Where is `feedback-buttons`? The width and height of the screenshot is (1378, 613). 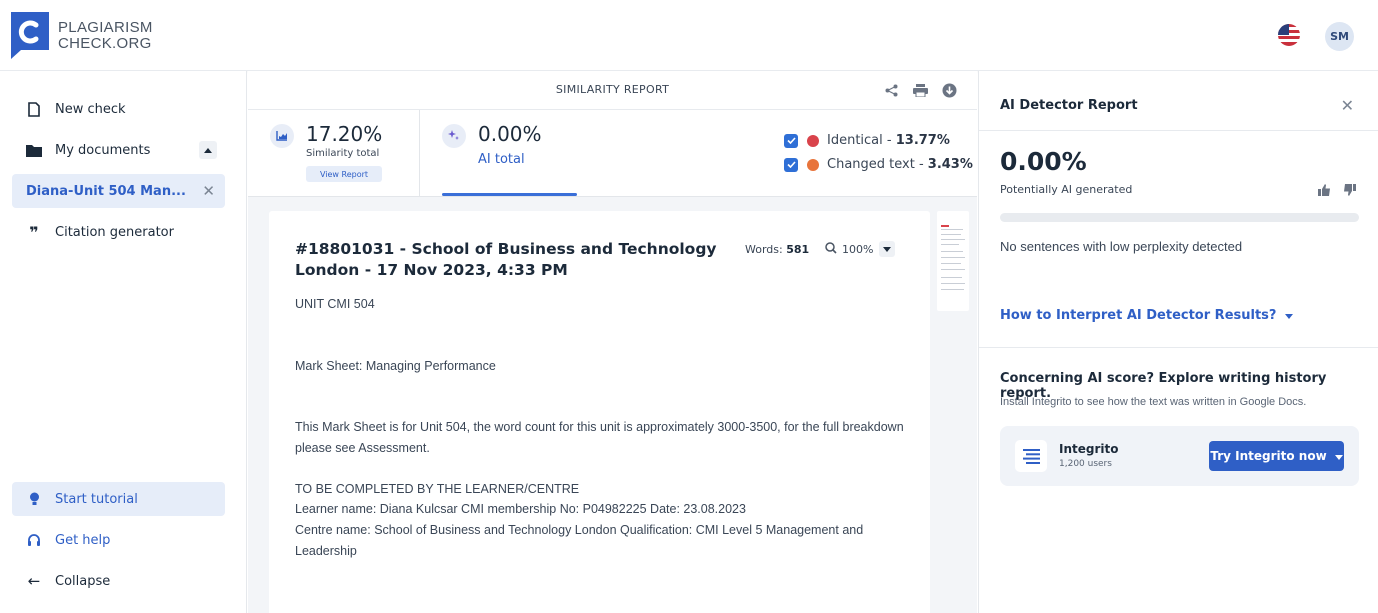
feedback-buttons is located at coordinates (1337, 190).